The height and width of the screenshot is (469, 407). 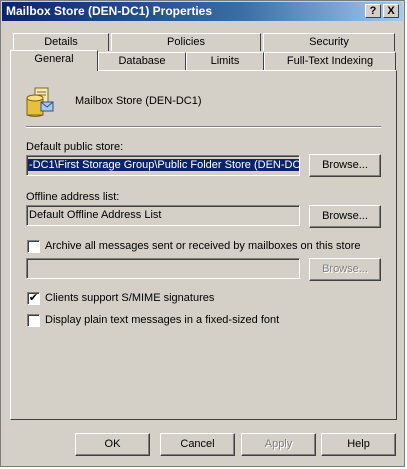 I want to click on tab-database: Database, so click(x=142, y=61).